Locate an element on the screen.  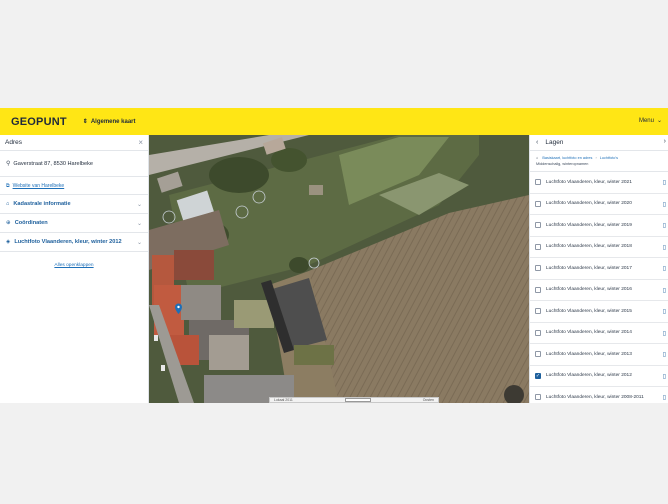
close-icon: × is located at coordinates (140, 142).